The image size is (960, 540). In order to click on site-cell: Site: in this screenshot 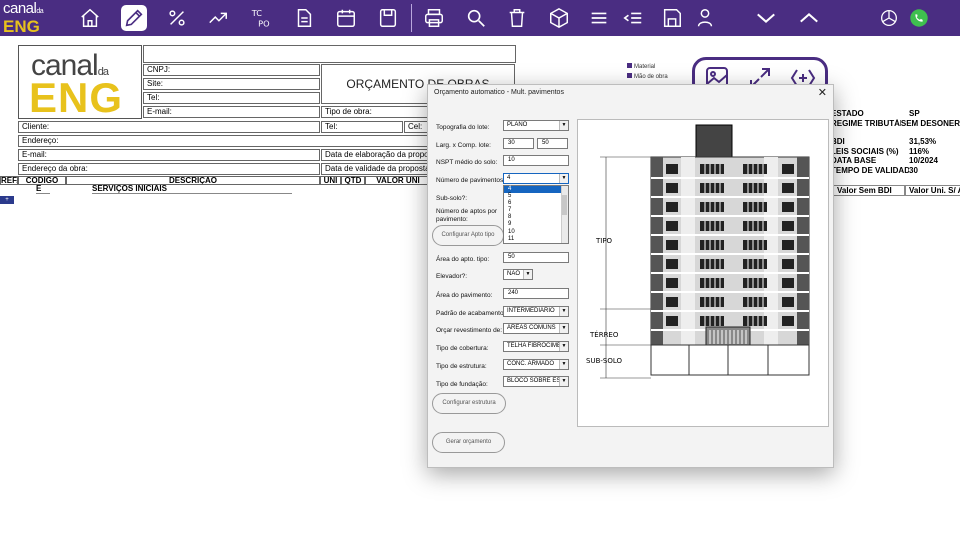, I will do `click(231, 84)`.